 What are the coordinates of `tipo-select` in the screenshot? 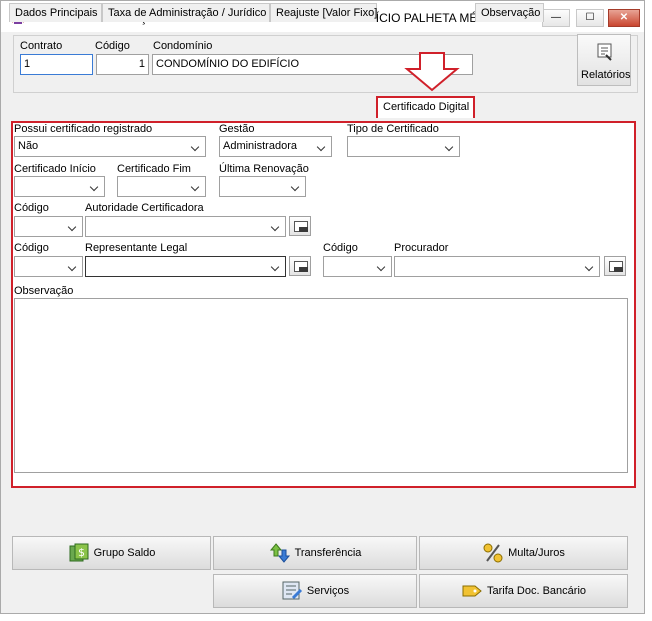 It's located at (403, 146).